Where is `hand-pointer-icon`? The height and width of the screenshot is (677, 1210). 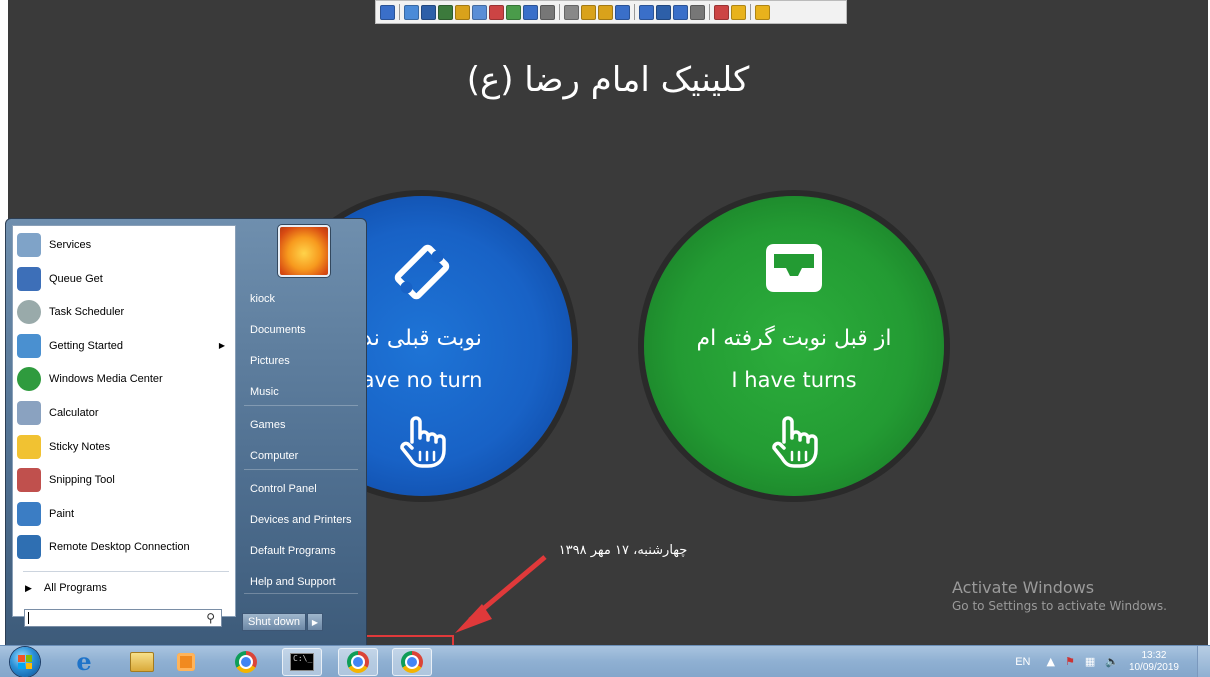 hand-pointer-icon is located at coordinates (795, 442).